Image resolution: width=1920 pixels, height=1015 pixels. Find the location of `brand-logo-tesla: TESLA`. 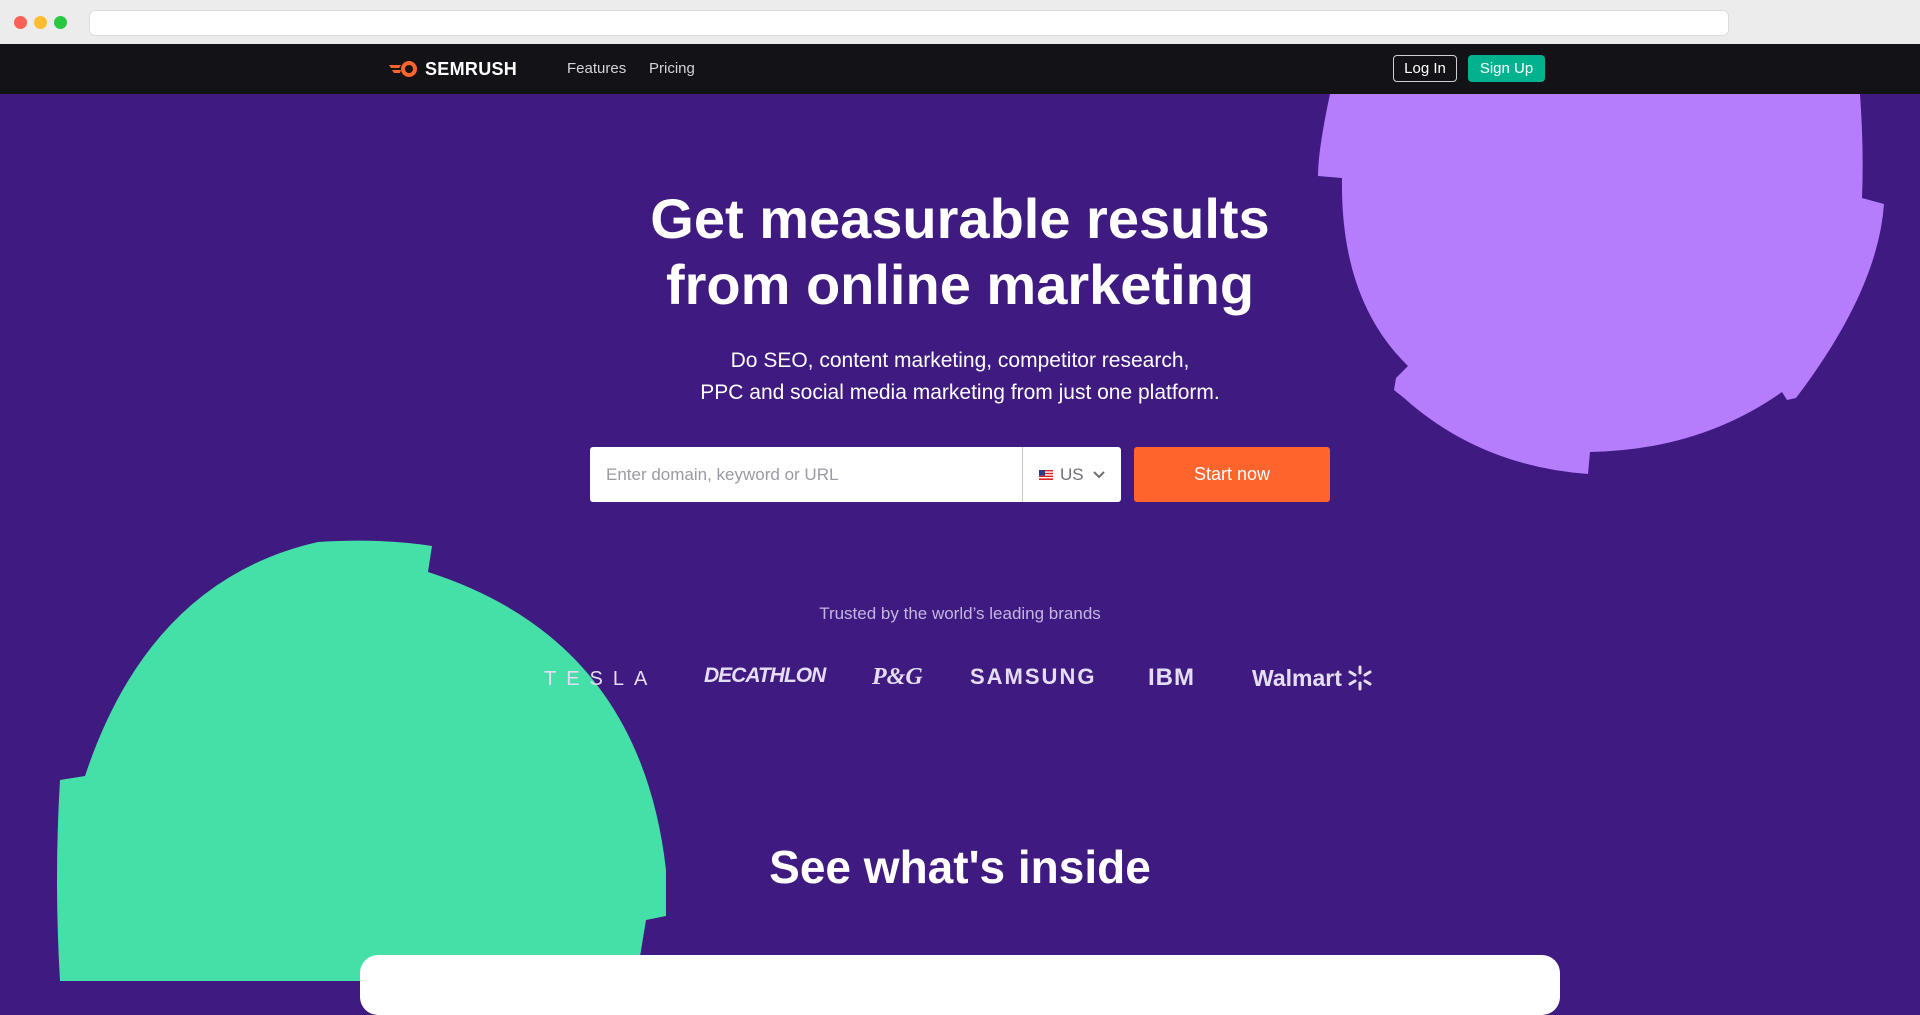

brand-logo-tesla: TESLA is located at coordinates (601, 679).